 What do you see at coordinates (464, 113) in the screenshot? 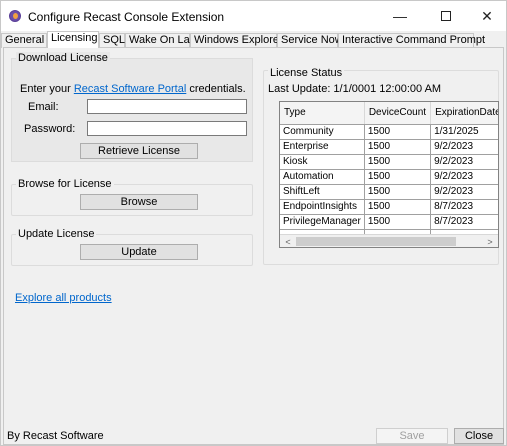
I see `column-header-expirationdate: ExpirationDate` at bounding box center [464, 113].